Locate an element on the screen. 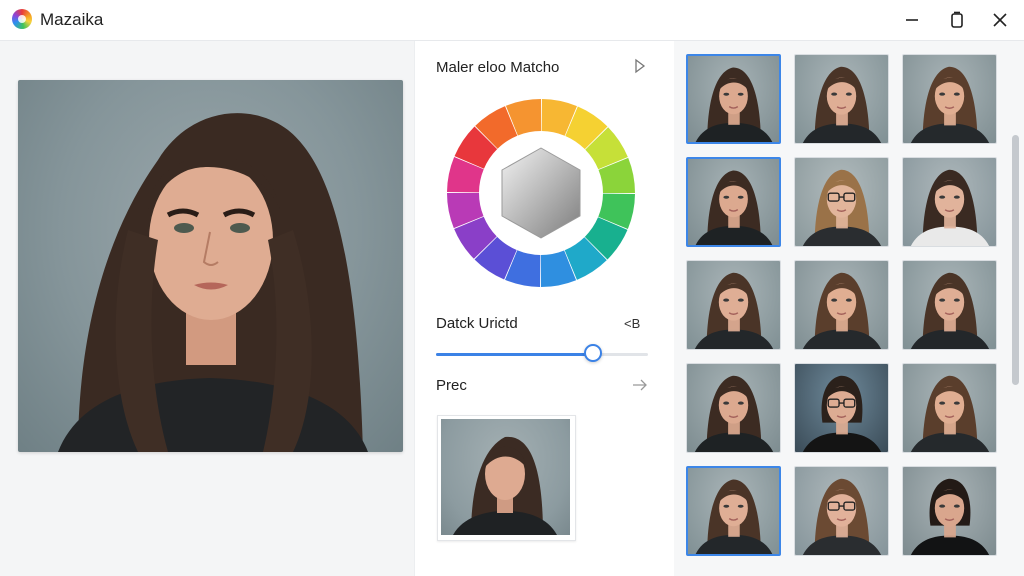 This screenshot has height=576, width=1024. blend-slider-thumb is located at coordinates (592, 353).